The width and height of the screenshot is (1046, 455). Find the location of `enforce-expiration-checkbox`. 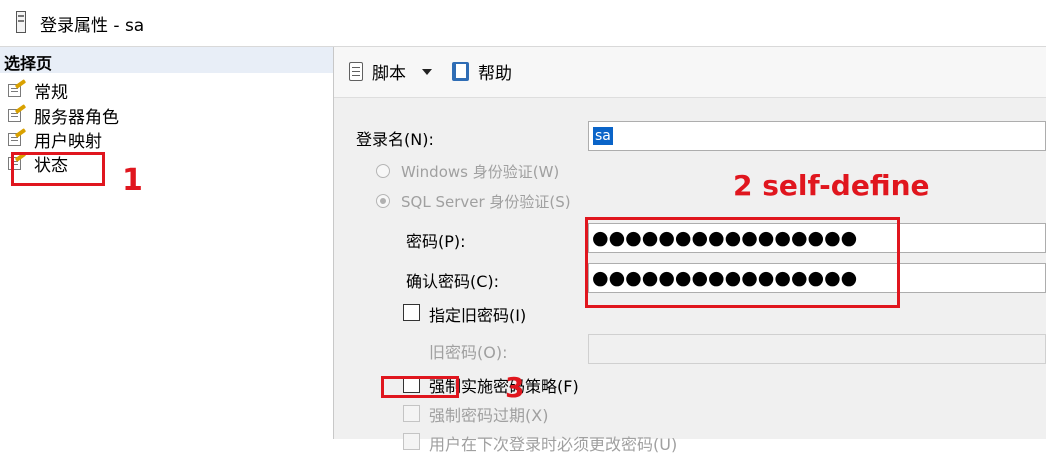

enforce-expiration-checkbox is located at coordinates (411, 413).